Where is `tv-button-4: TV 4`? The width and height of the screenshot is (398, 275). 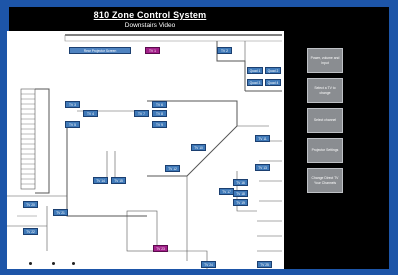 tv-button-4: TV 4 is located at coordinates (90, 113).